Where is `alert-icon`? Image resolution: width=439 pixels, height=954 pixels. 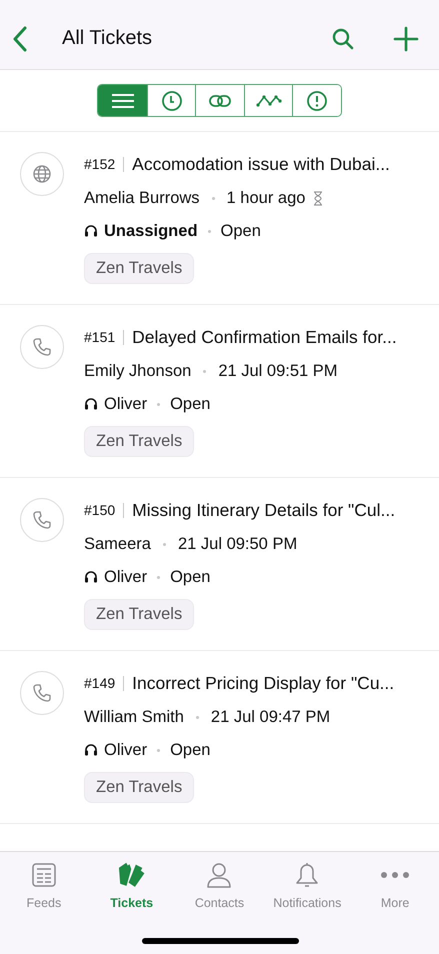
alert-icon is located at coordinates (317, 101).